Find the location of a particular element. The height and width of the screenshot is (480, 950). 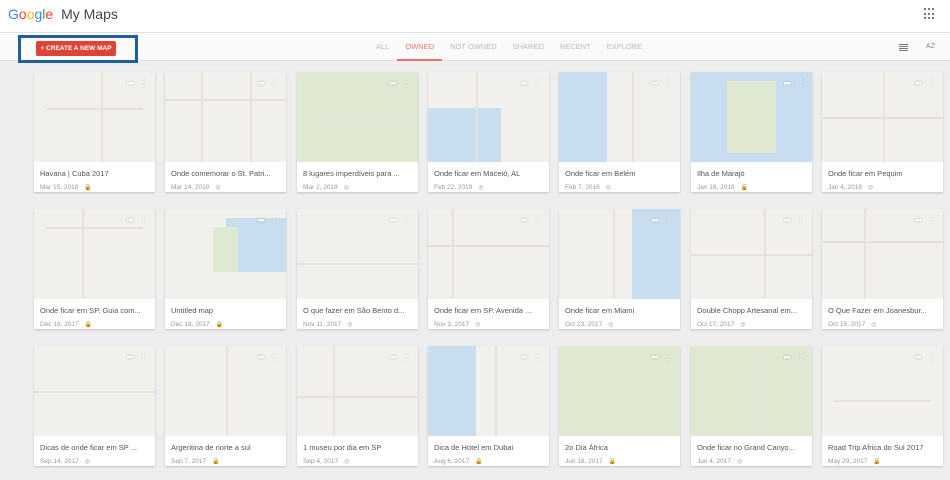

map-card: ➦ ⋮ Dica de Hotel em Dubai Aug 6, 2017 🔒 is located at coordinates (488, 406).